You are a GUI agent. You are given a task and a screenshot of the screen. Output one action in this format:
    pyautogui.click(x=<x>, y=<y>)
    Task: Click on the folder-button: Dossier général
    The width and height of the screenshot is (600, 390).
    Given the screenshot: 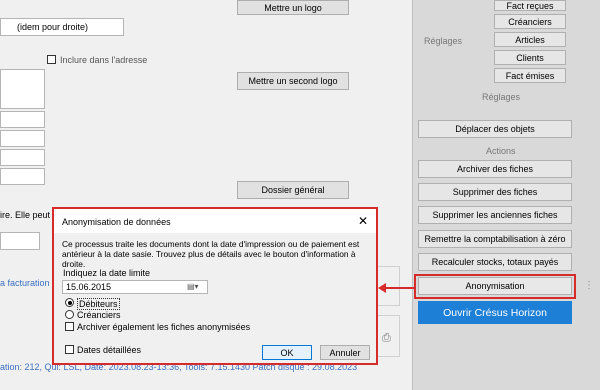 What is the action you would take?
    pyautogui.click(x=293, y=190)
    